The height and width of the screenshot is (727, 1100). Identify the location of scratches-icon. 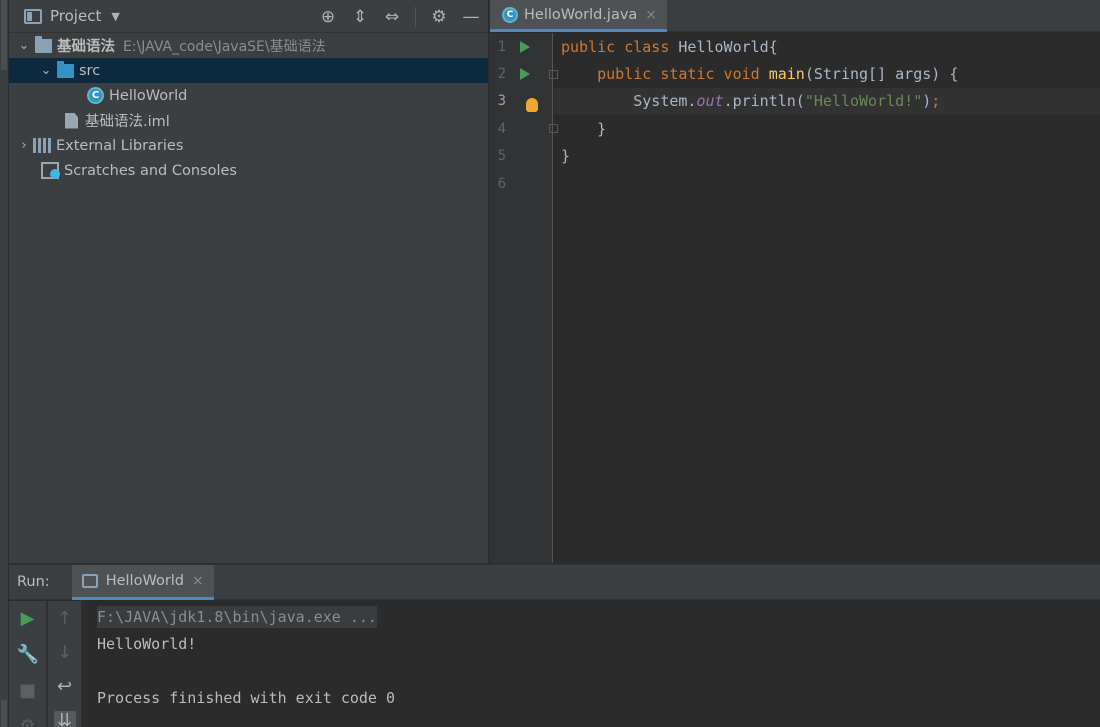
(50, 170).